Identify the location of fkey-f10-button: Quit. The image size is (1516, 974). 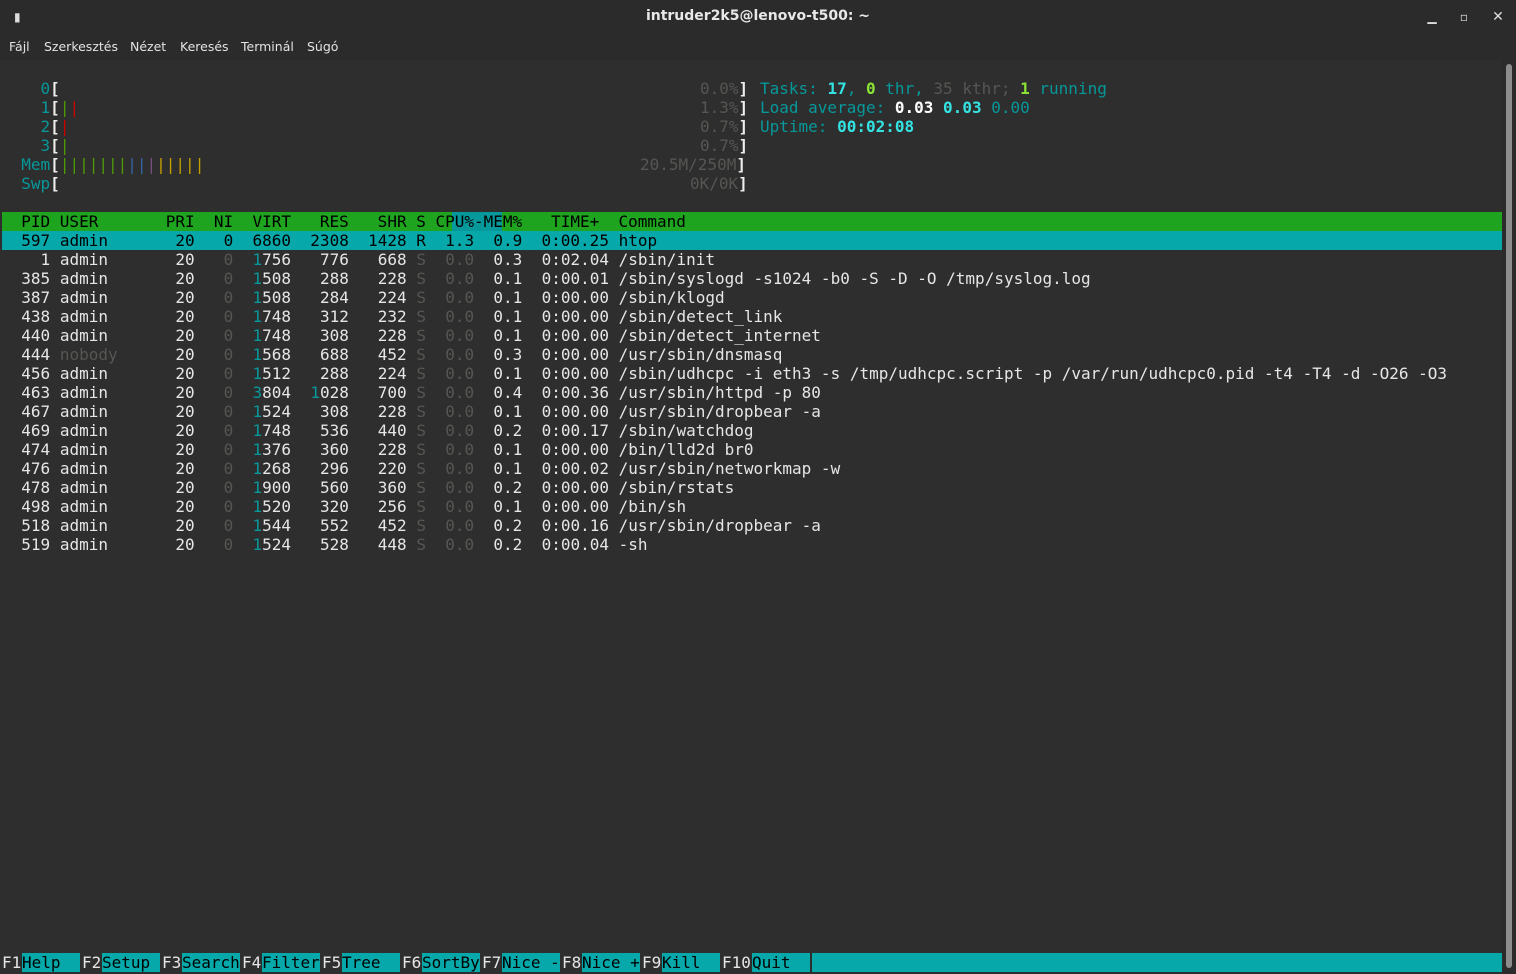
(781, 962).